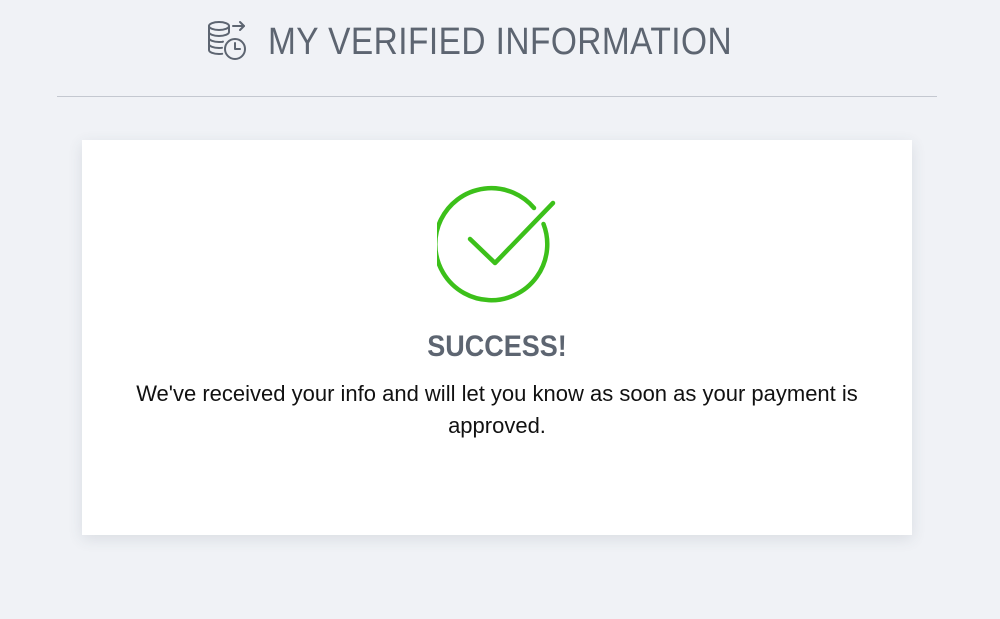  I want to click on success-heading: SUCCESS!, so click(497, 346).